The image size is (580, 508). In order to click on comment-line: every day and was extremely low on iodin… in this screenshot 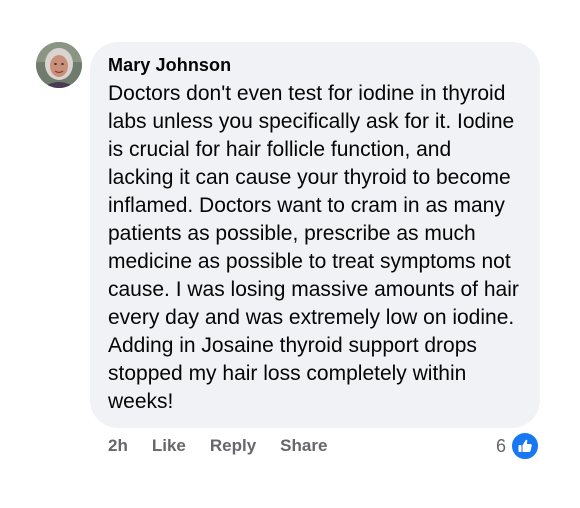, I will do `click(311, 317)`.